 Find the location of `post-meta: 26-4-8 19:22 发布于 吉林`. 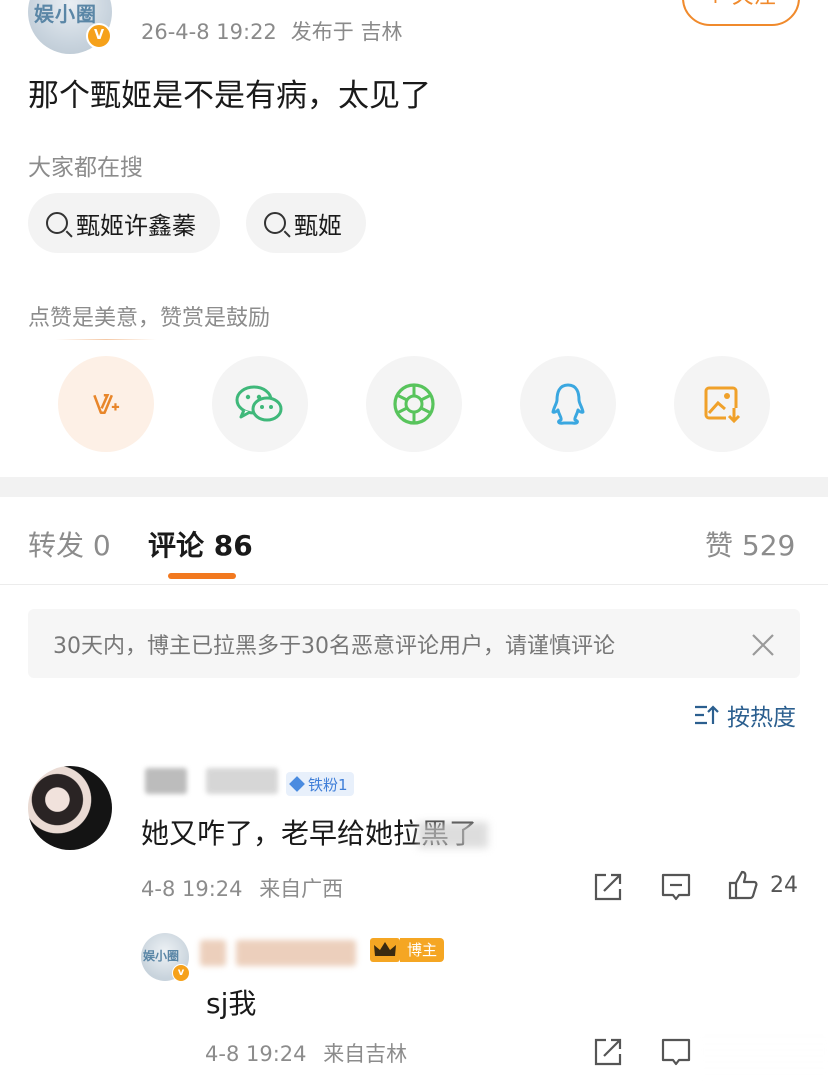

post-meta: 26-4-8 19:22 发布于 吉林 is located at coordinates (271, 31).